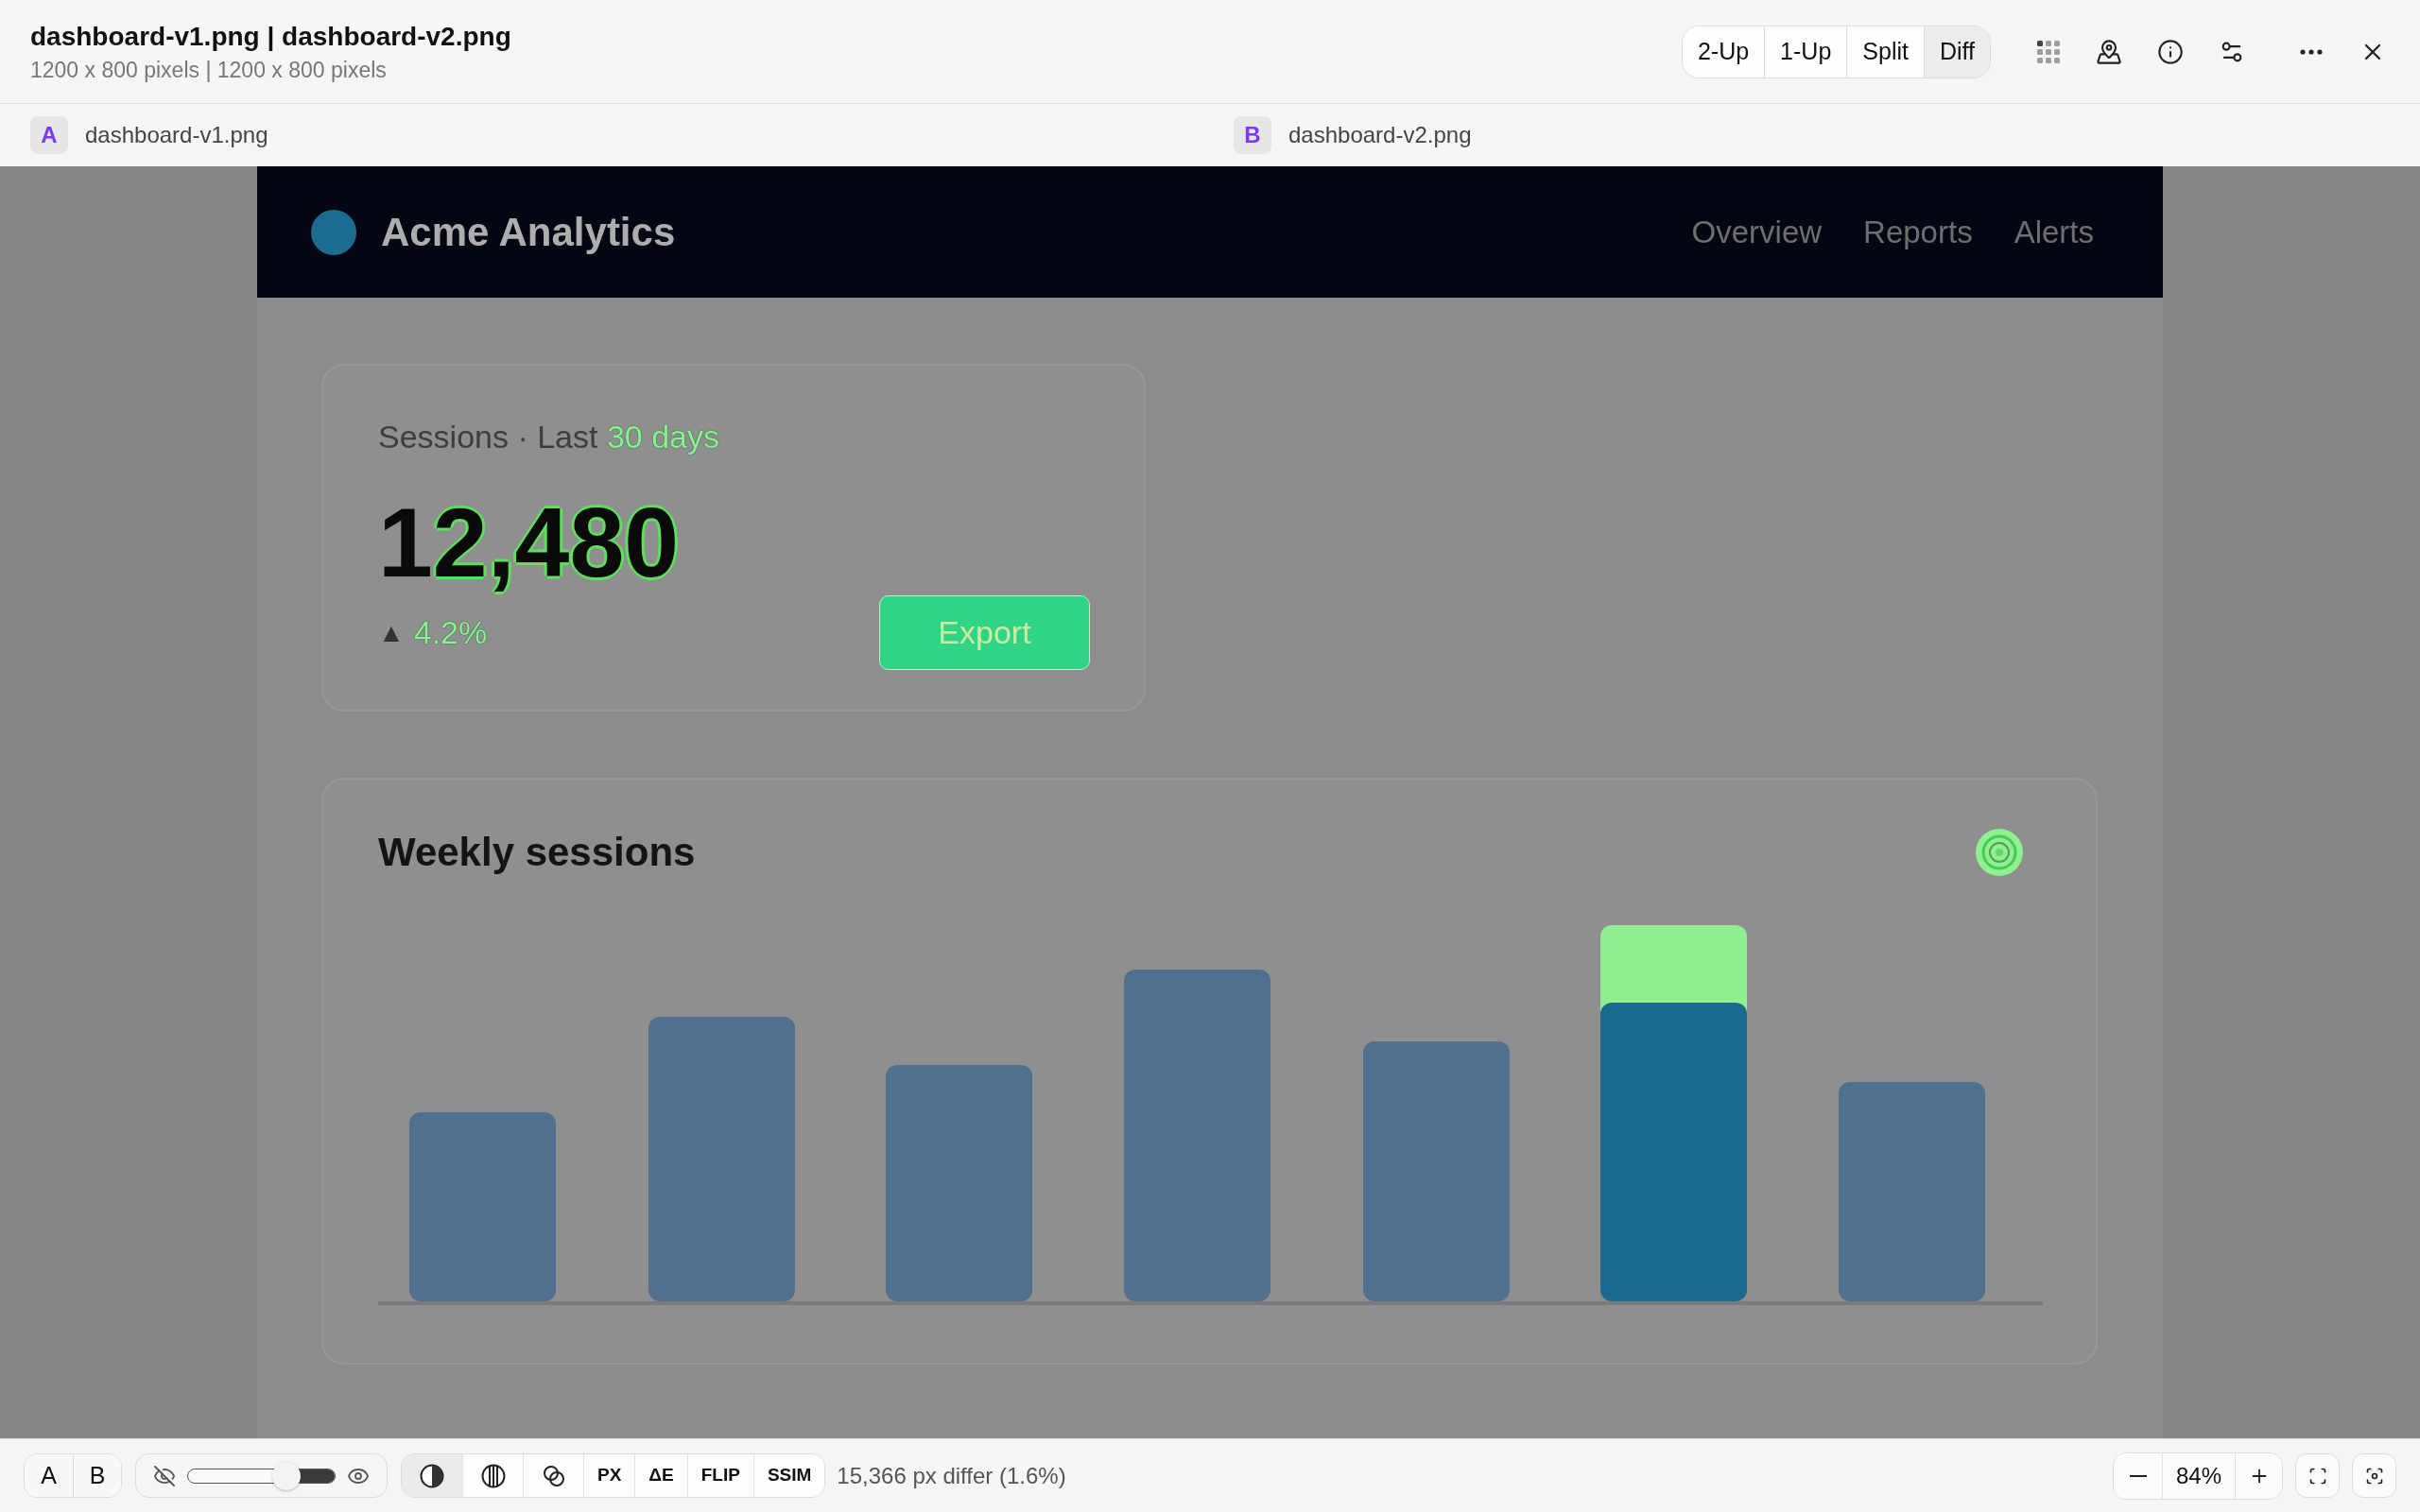  I want to click on logo-icon, so click(334, 232).